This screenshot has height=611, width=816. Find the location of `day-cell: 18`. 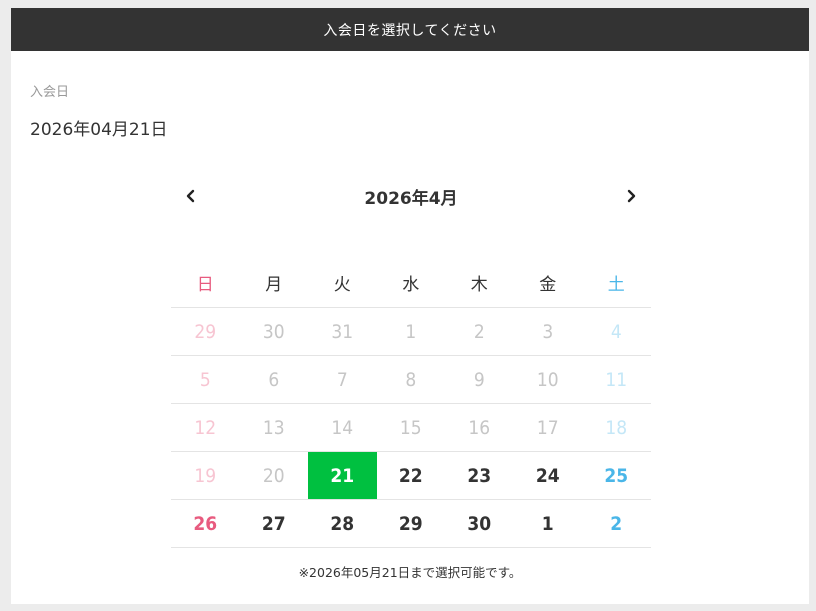

day-cell: 18 is located at coordinates (616, 427).